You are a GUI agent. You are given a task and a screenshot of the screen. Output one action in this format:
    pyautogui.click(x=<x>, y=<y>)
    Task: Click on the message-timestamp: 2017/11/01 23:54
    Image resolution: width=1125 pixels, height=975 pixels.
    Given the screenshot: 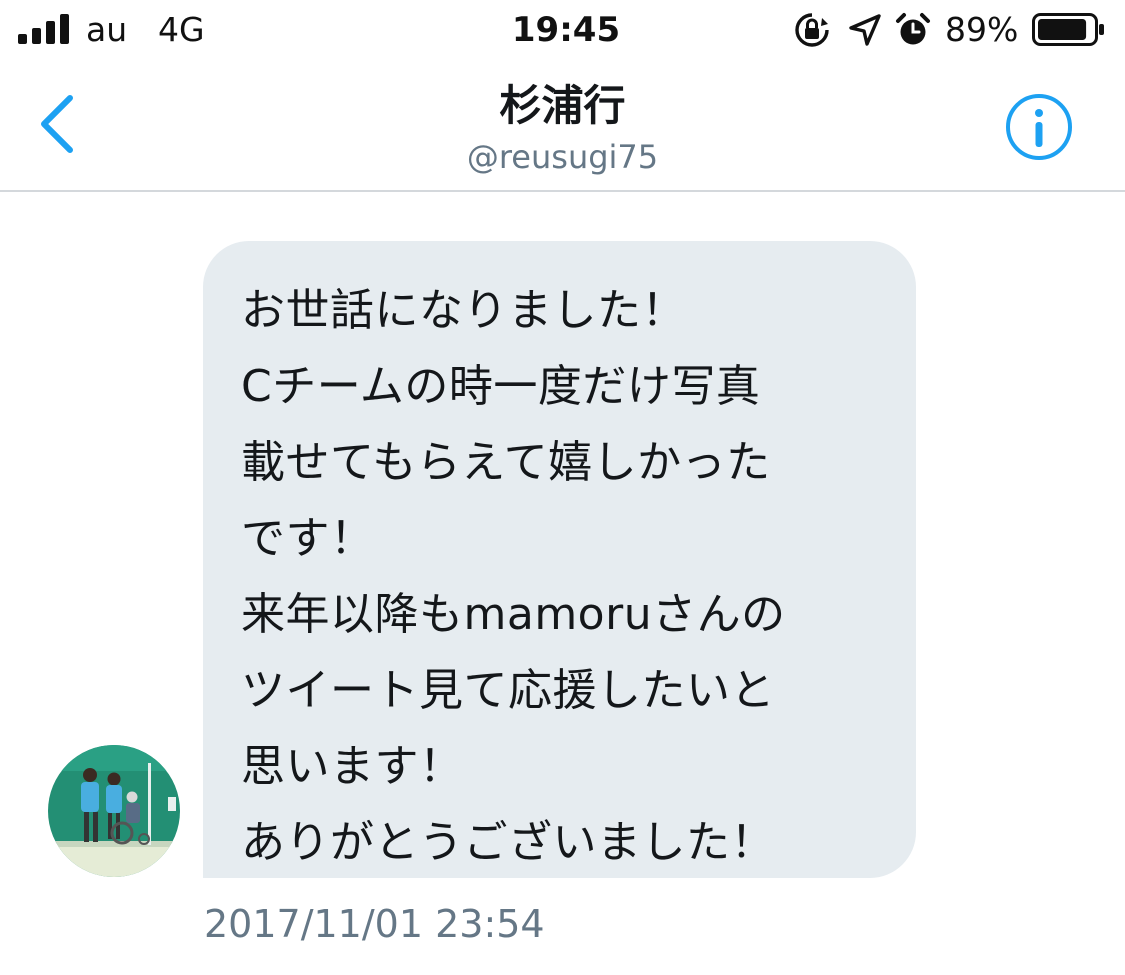 What is the action you would take?
    pyautogui.click(x=374, y=924)
    